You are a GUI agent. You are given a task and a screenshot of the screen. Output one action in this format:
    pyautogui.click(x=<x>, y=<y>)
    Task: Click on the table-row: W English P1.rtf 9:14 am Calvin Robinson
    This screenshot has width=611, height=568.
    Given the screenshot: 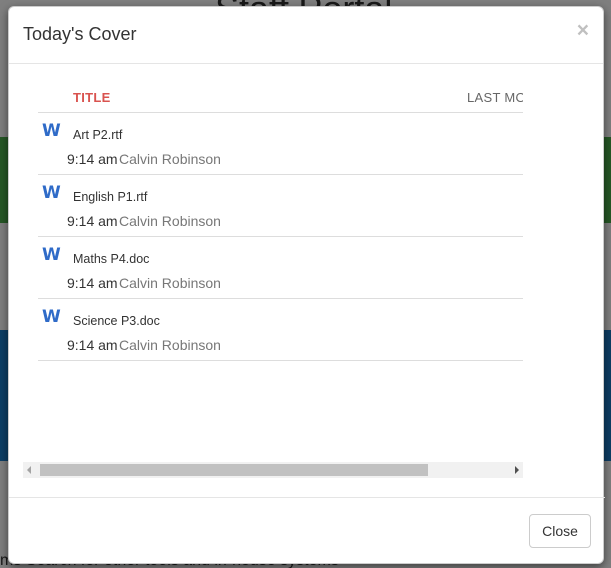 What is the action you would take?
    pyautogui.click(x=280, y=206)
    